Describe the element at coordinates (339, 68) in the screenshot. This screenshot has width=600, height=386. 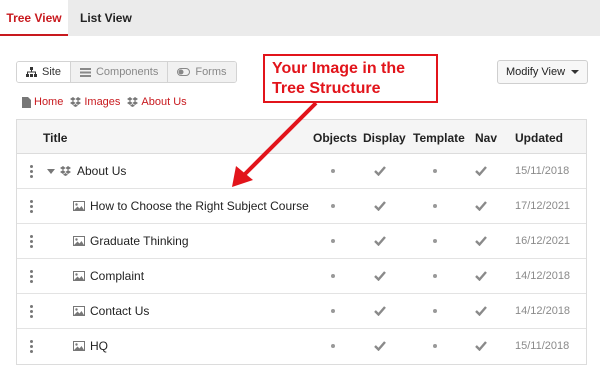
I see `annotation-line-1: Your Image in the` at that location.